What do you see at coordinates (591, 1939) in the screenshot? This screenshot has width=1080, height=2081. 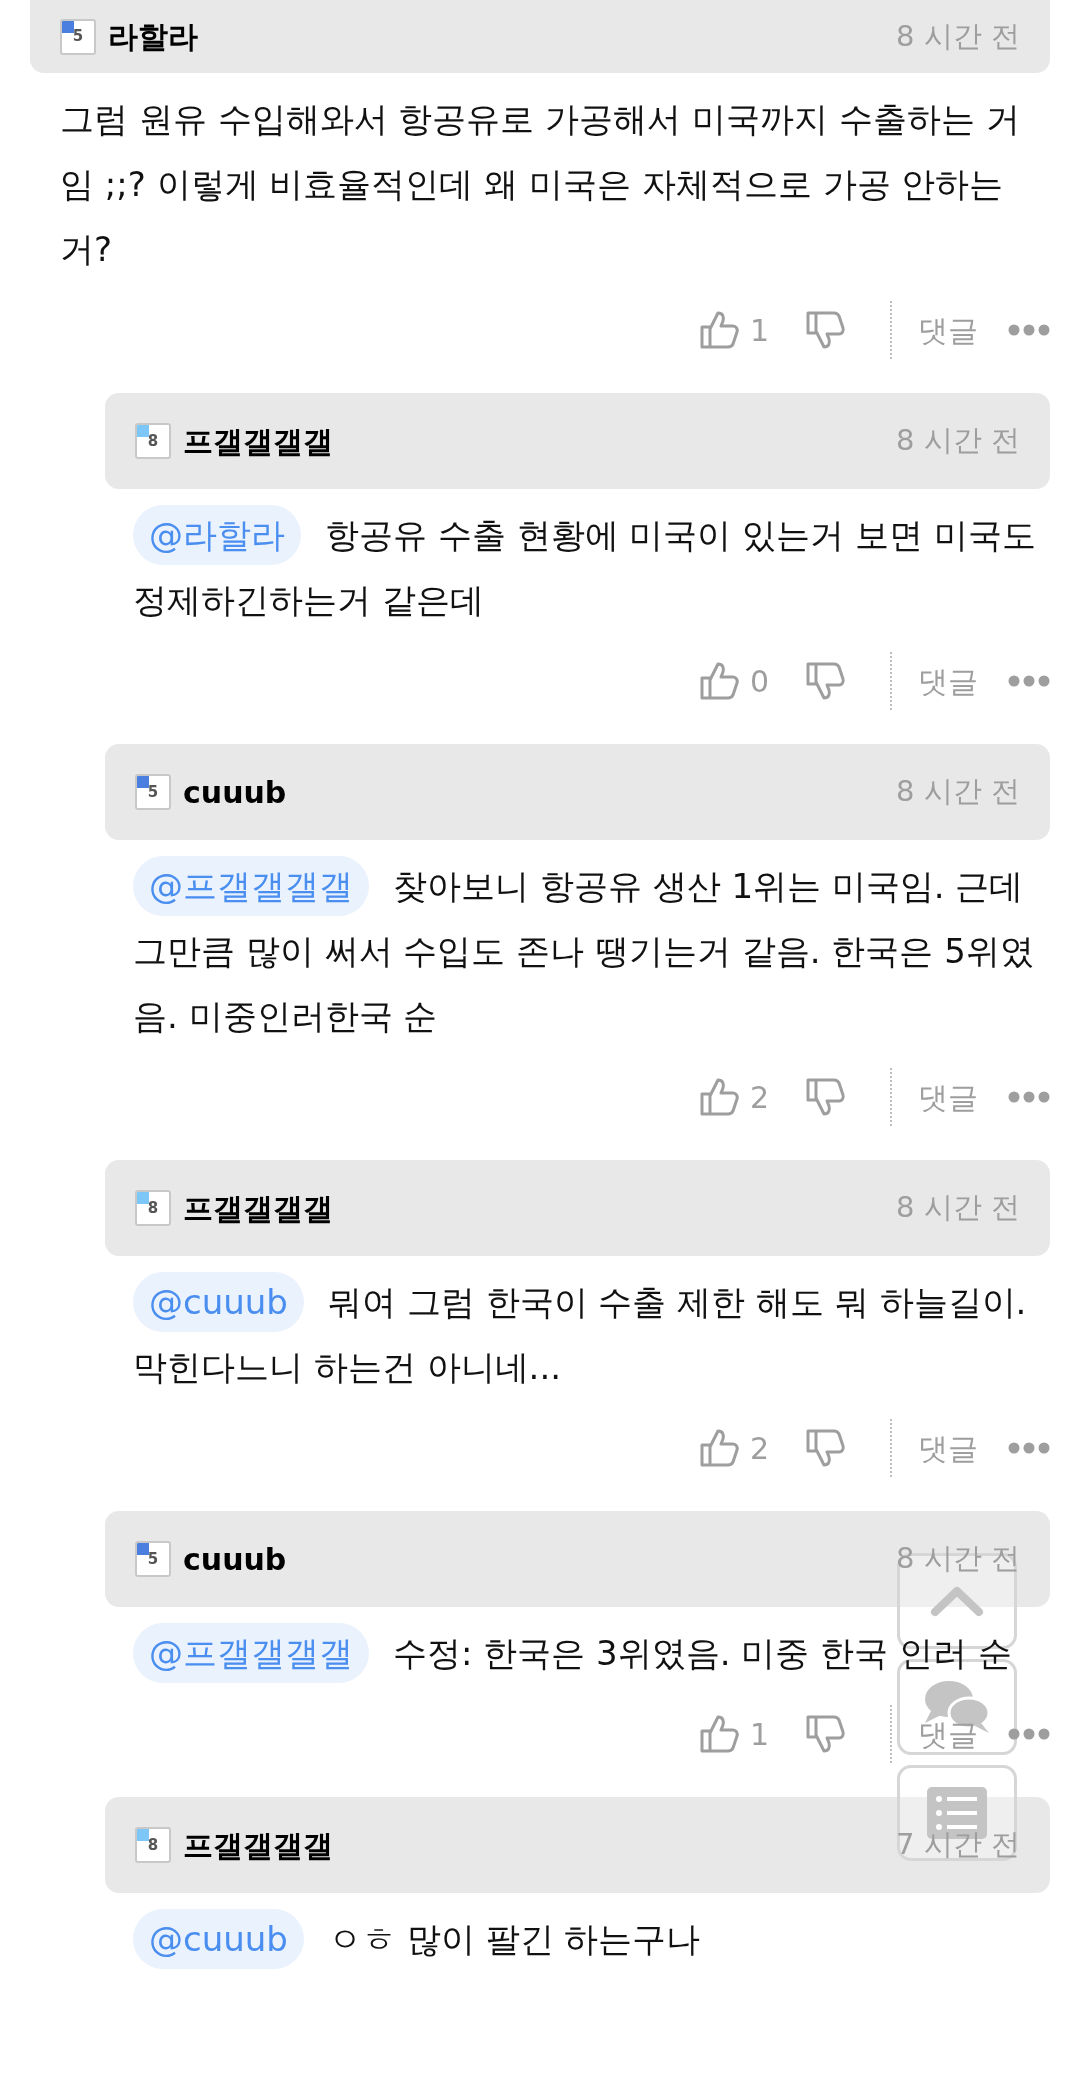 I see `comment-text: @cuuub ㅇㅎ 많이 팔긴 하는구나` at bounding box center [591, 1939].